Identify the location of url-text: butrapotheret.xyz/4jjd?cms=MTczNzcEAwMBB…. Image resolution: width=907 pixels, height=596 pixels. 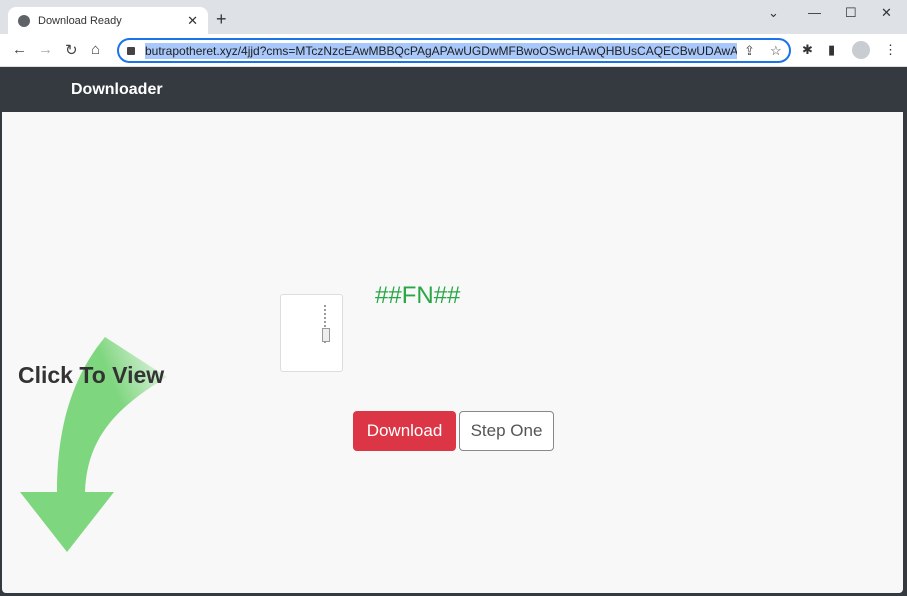
(441, 50).